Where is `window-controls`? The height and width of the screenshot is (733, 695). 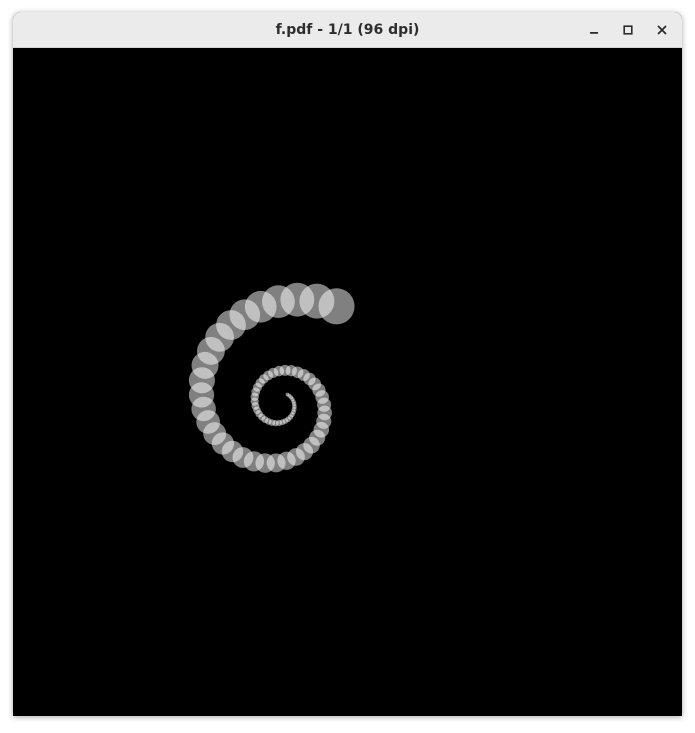 window-controls is located at coordinates (628, 30).